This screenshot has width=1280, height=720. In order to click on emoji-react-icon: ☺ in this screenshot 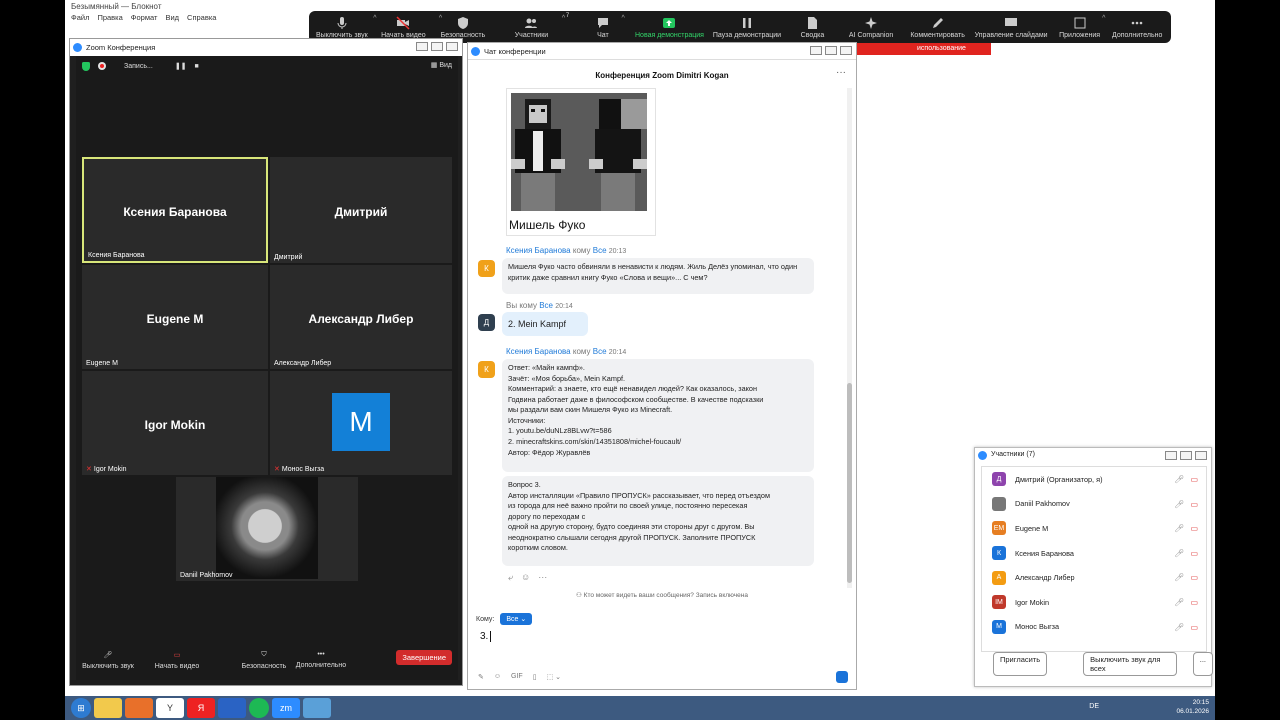, I will do `click(525, 577)`.